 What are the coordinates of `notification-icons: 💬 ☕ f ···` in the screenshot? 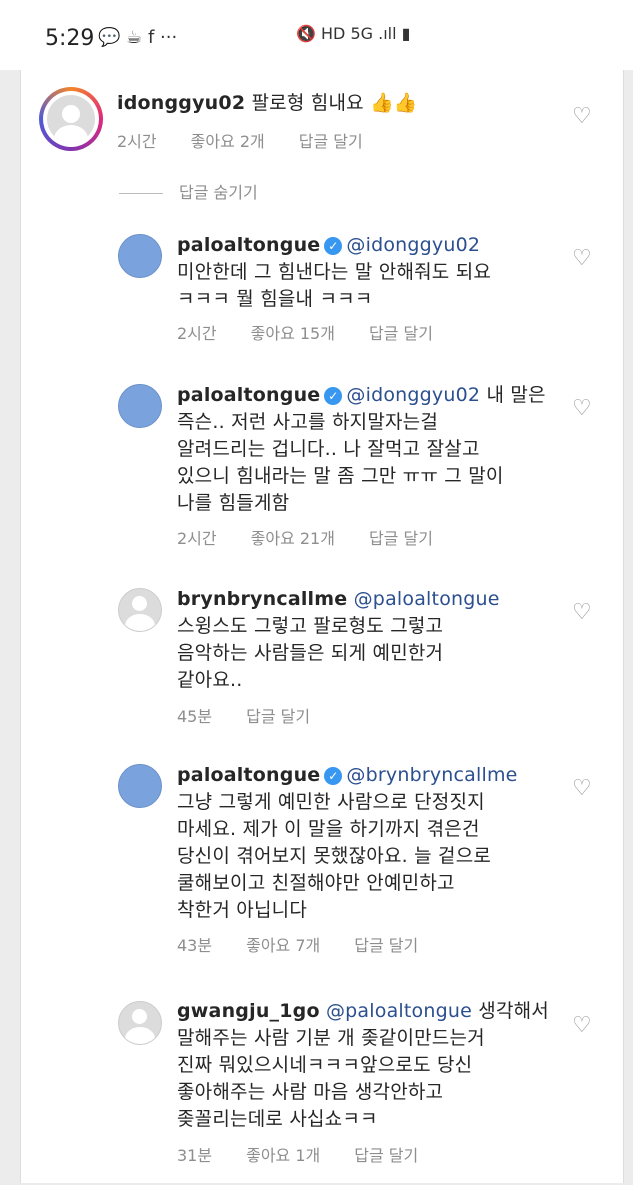 It's located at (138, 37).